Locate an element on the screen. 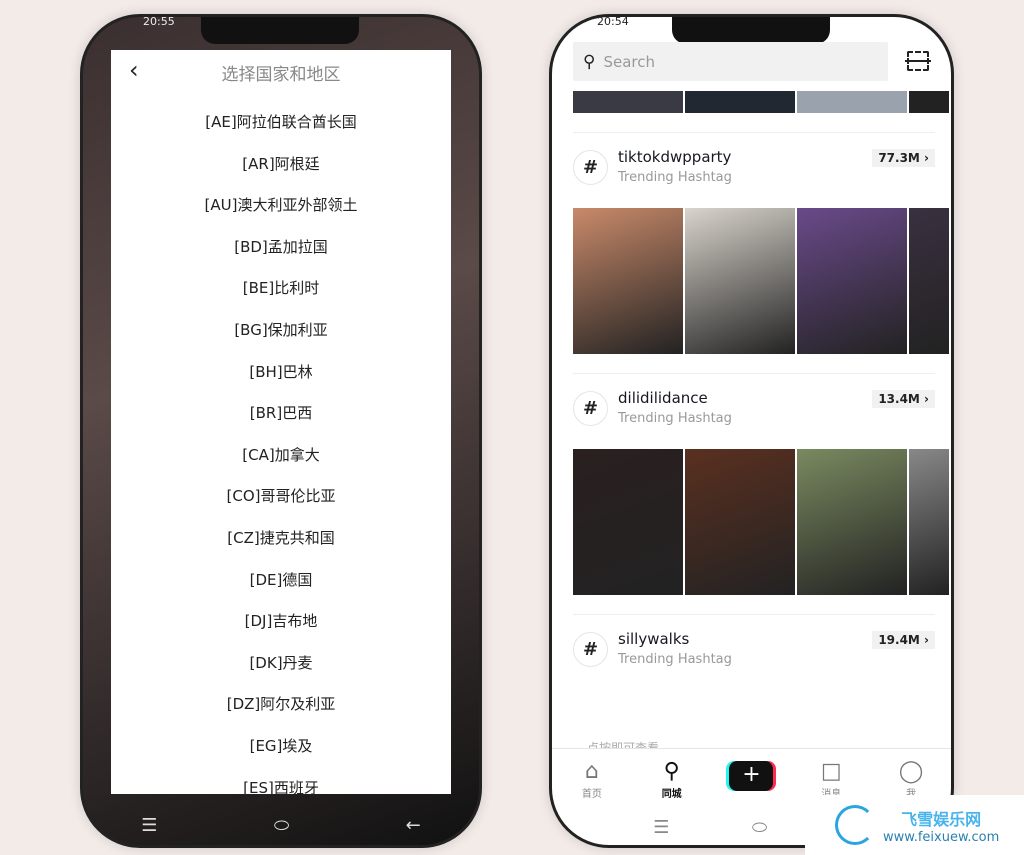 This screenshot has height=855, width=1024. tab-plus: + is located at coordinates (751, 783).